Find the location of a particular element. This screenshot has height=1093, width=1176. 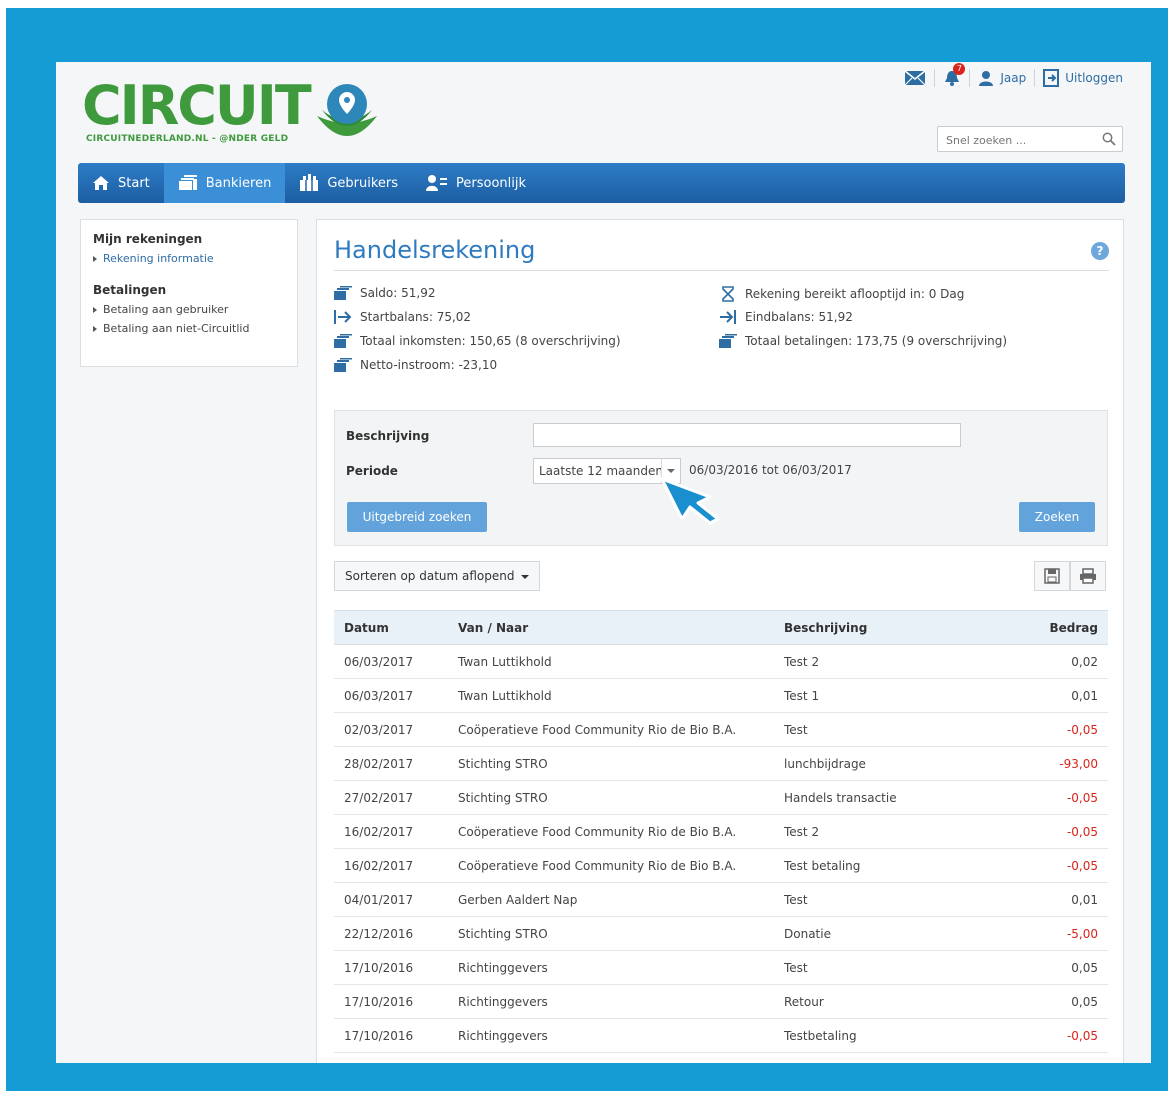

cell-party: Twan Luttikhold is located at coordinates (611, 661).